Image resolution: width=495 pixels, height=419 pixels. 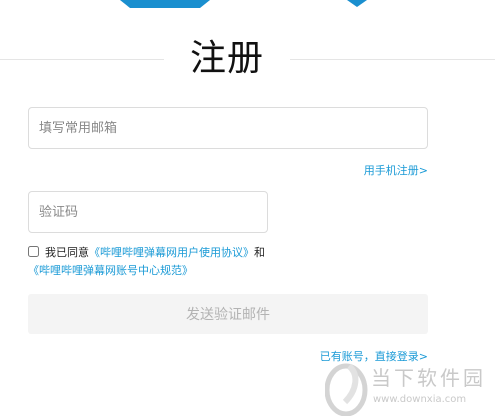 I want to click on agreement-row: 我已同意《哔哩哔哩弹幕网用户使用协议》和《哔哩哔哩弹幕网账号中心规范》, so click(x=228, y=262).